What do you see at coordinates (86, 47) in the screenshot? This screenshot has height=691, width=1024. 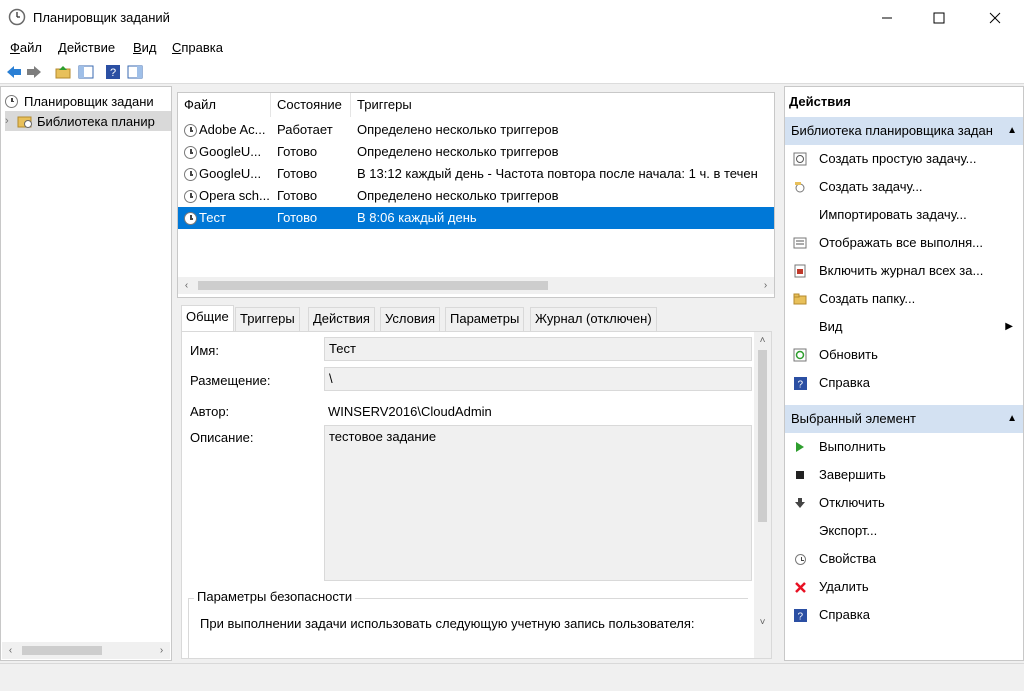 I see `menu-action: Действие` at bounding box center [86, 47].